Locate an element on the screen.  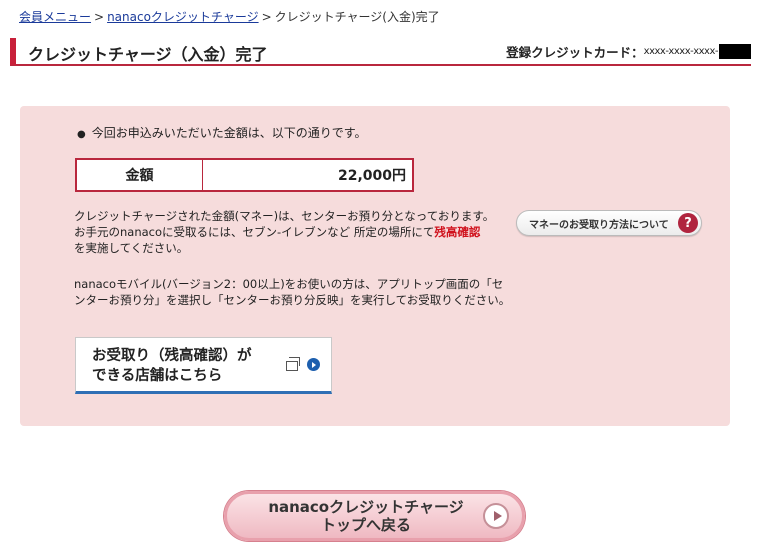
top-button-line: nanacoクレジットチャージ is located at coordinates (366, 507).